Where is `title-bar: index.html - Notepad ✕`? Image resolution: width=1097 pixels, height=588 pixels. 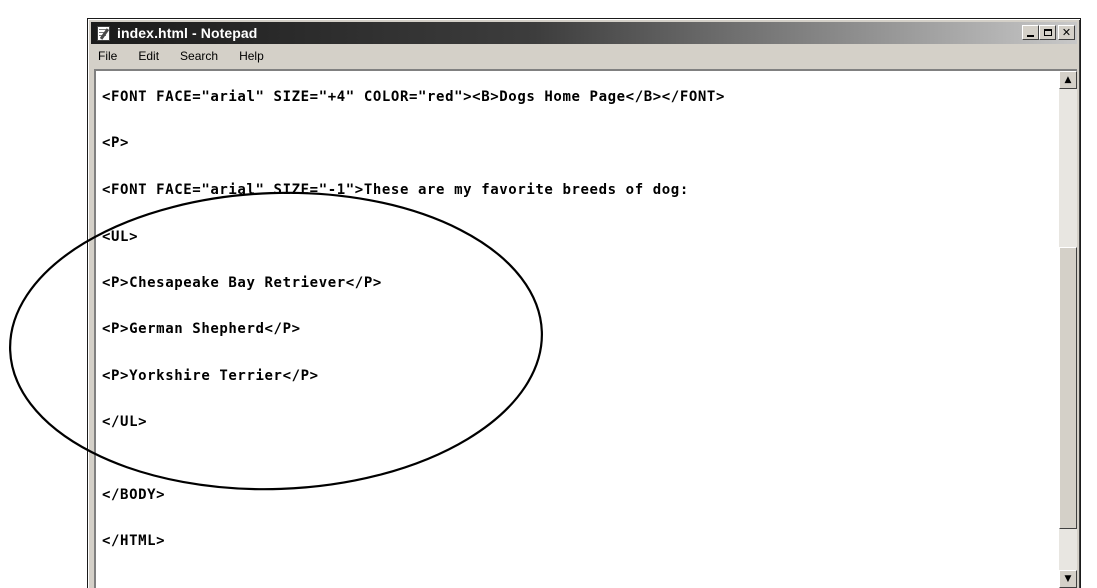
title-bar: index.html - Notepad ✕ is located at coordinates (584, 33).